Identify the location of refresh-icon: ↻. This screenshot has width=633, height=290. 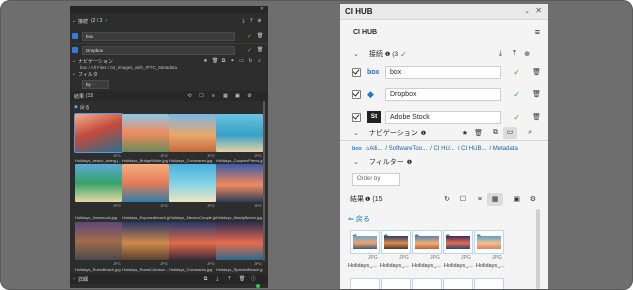
(447, 199).